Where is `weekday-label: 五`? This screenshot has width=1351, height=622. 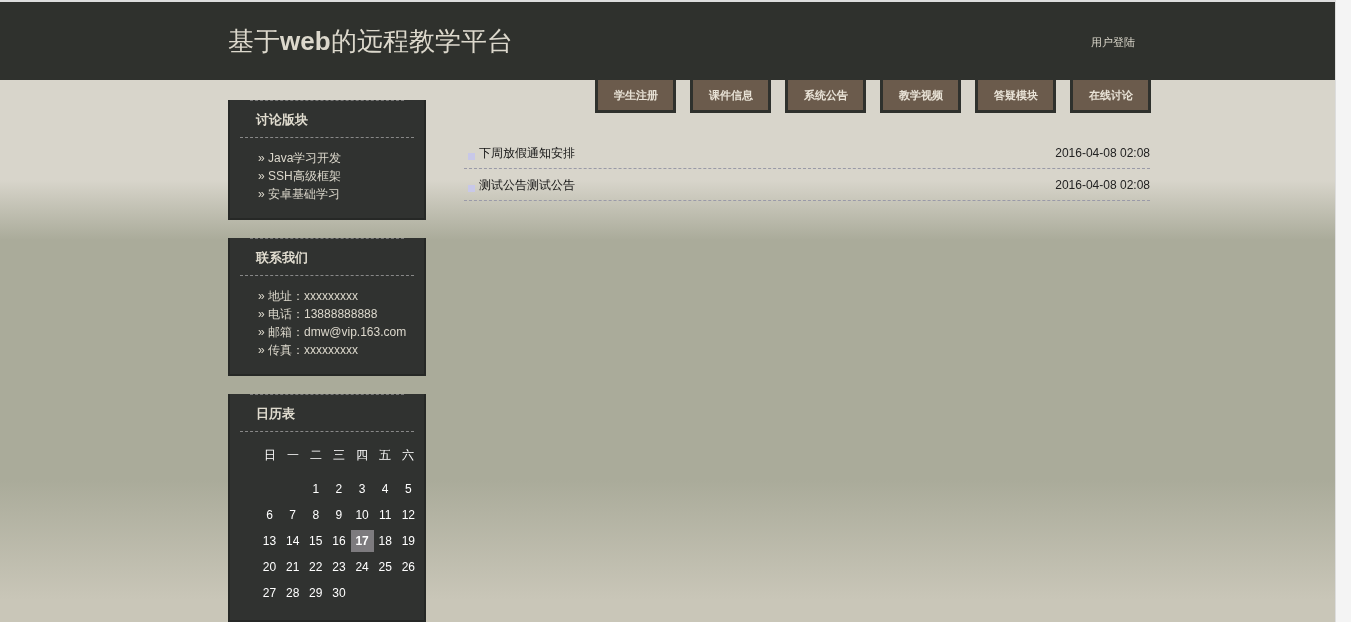
weekday-label: 五 is located at coordinates (385, 455).